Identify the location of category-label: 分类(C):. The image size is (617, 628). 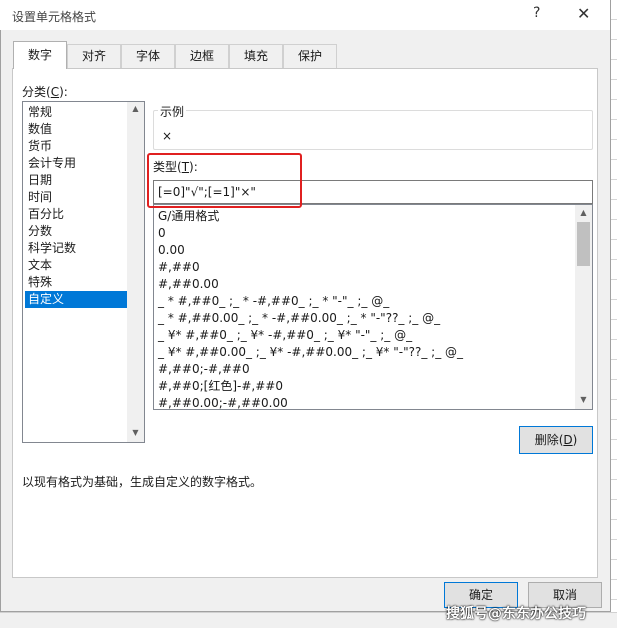
(45, 92).